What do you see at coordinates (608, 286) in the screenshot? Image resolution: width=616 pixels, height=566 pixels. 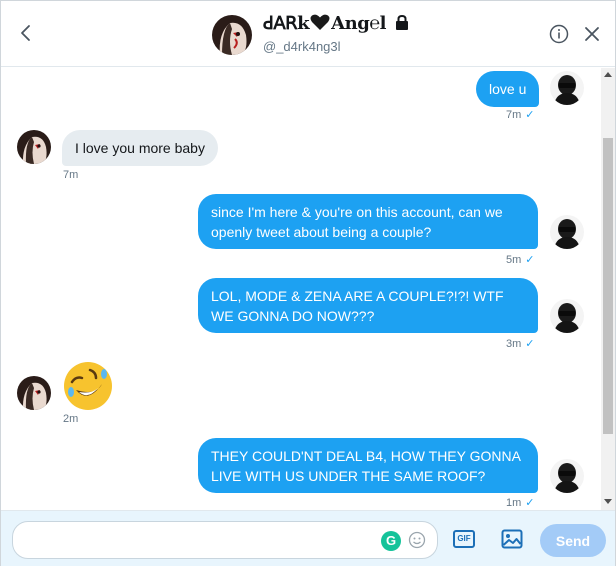 I see `scrollbar-thumb` at bounding box center [608, 286].